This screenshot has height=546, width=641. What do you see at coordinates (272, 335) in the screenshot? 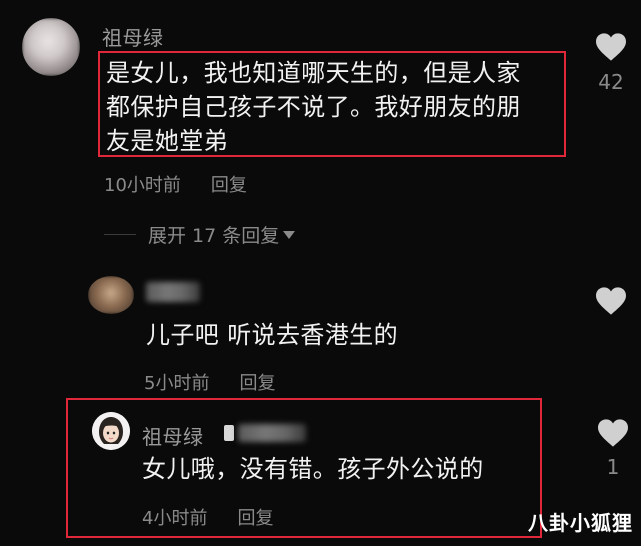
I see `reply-text: 儿子吧 听说去香港生的` at bounding box center [272, 335].